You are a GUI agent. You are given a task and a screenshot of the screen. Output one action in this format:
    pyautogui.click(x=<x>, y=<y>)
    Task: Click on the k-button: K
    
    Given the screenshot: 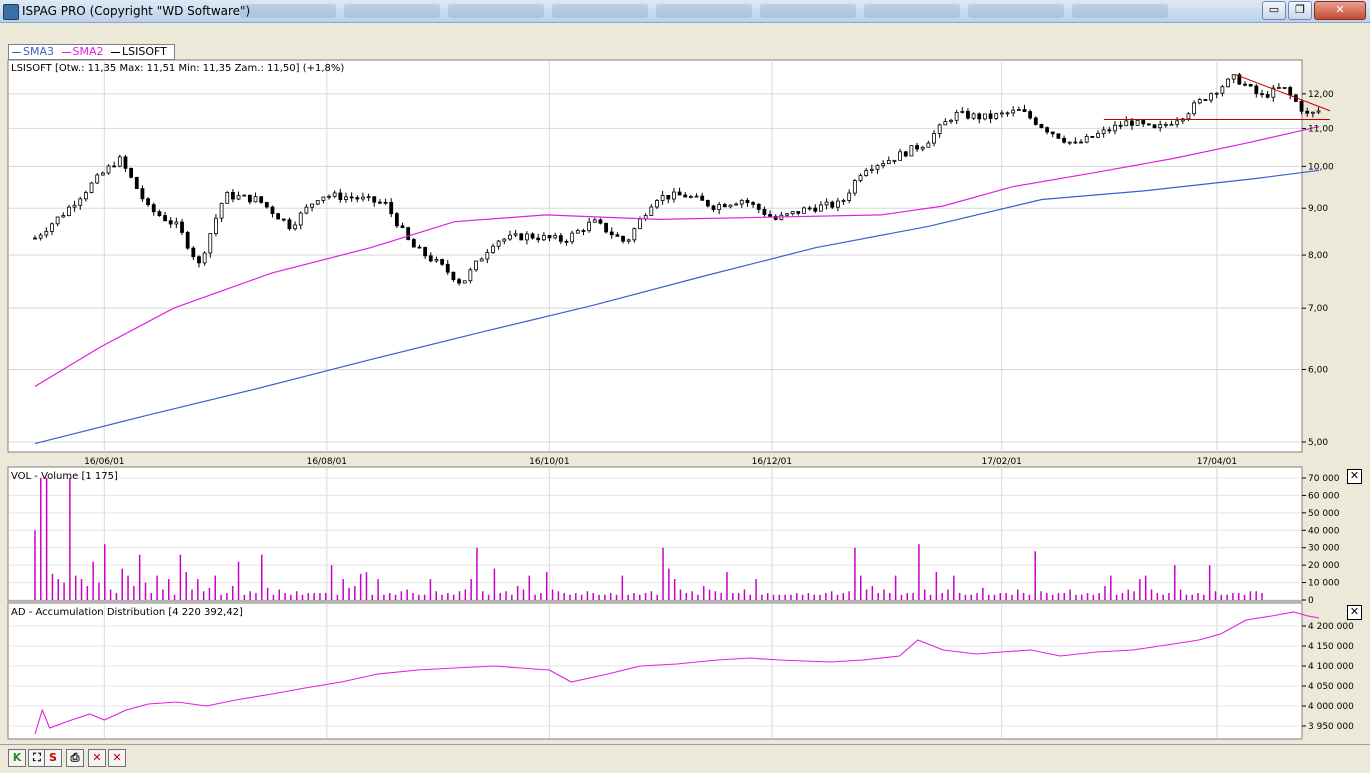 What is the action you would take?
    pyautogui.click(x=17, y=758)
    